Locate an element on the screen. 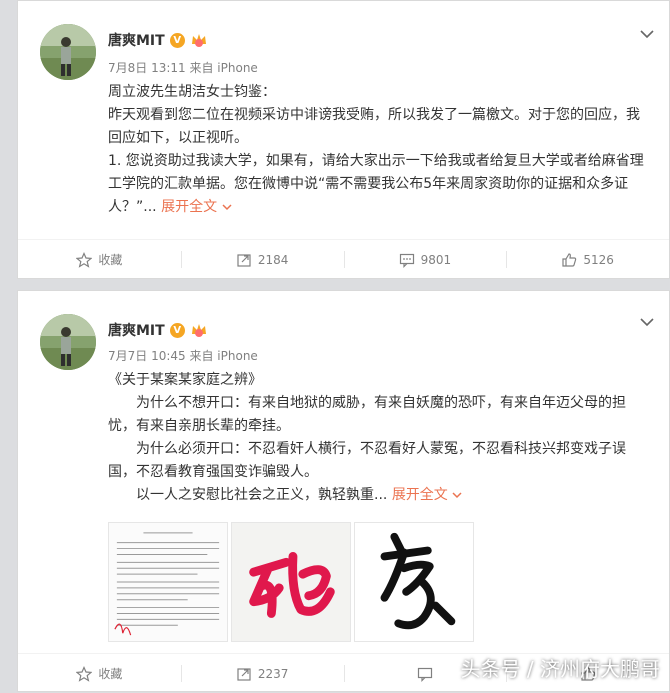 The height and width of the screenshot is (693, 670). comment-button: 9801 is located at coordinates (425, 259).